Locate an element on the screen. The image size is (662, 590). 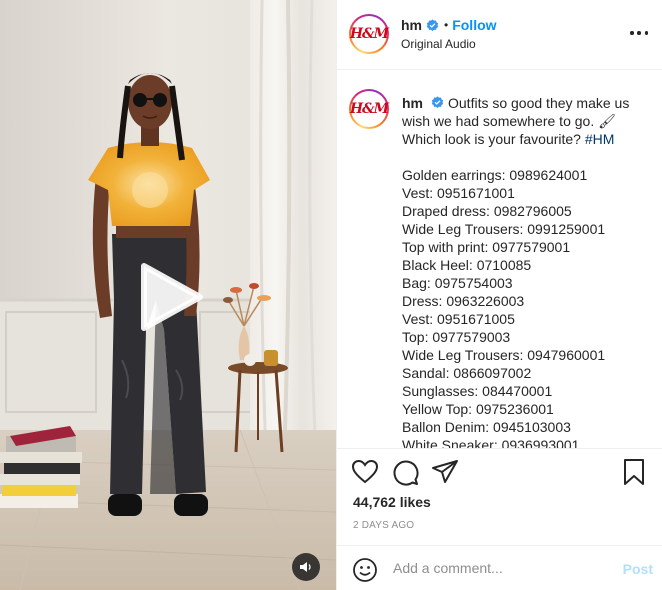
avatar: H&M is located at coordinates (369, 34).